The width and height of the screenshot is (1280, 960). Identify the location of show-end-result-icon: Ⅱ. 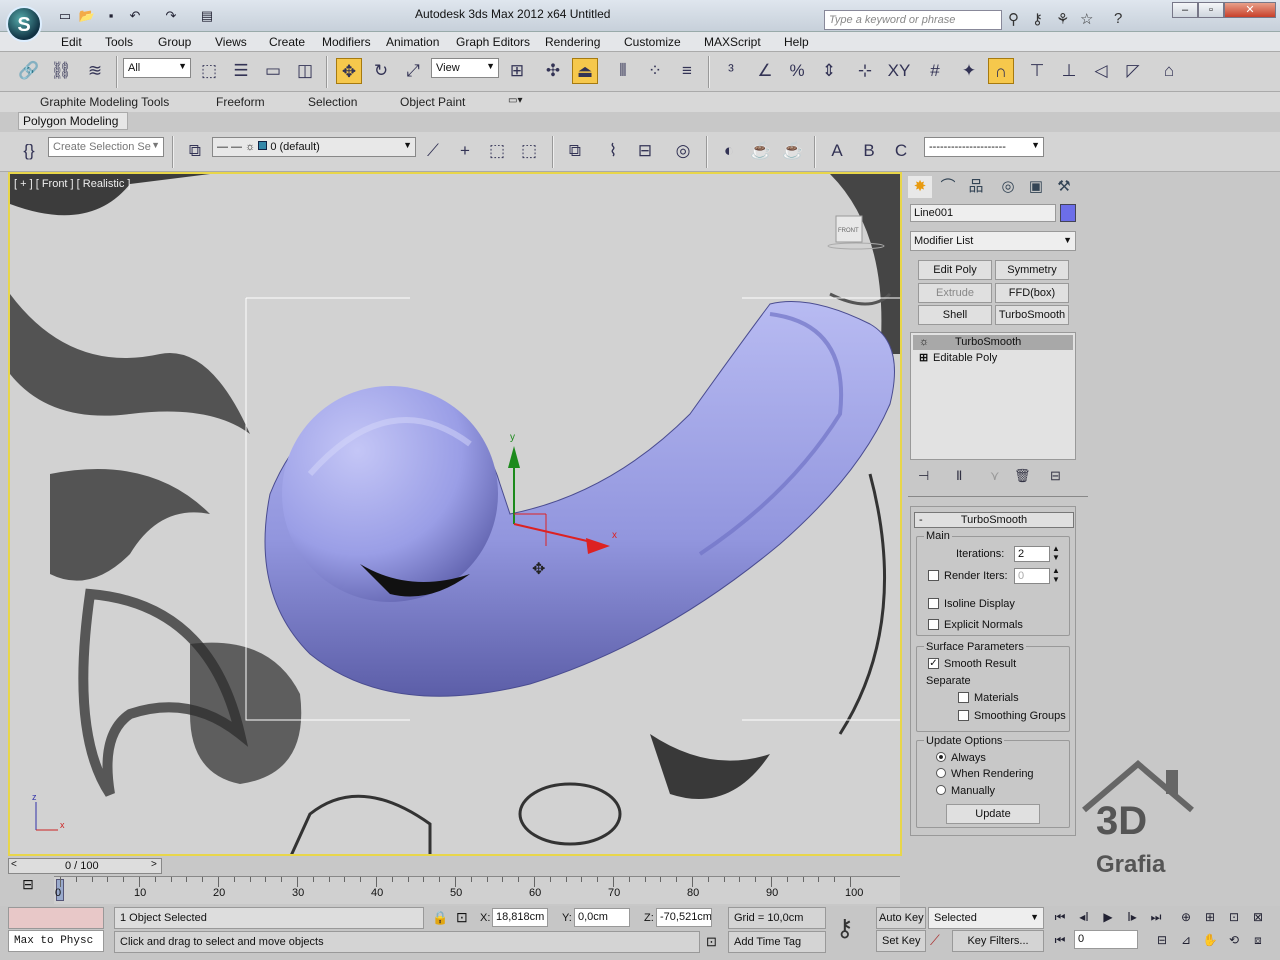
(959, 476).